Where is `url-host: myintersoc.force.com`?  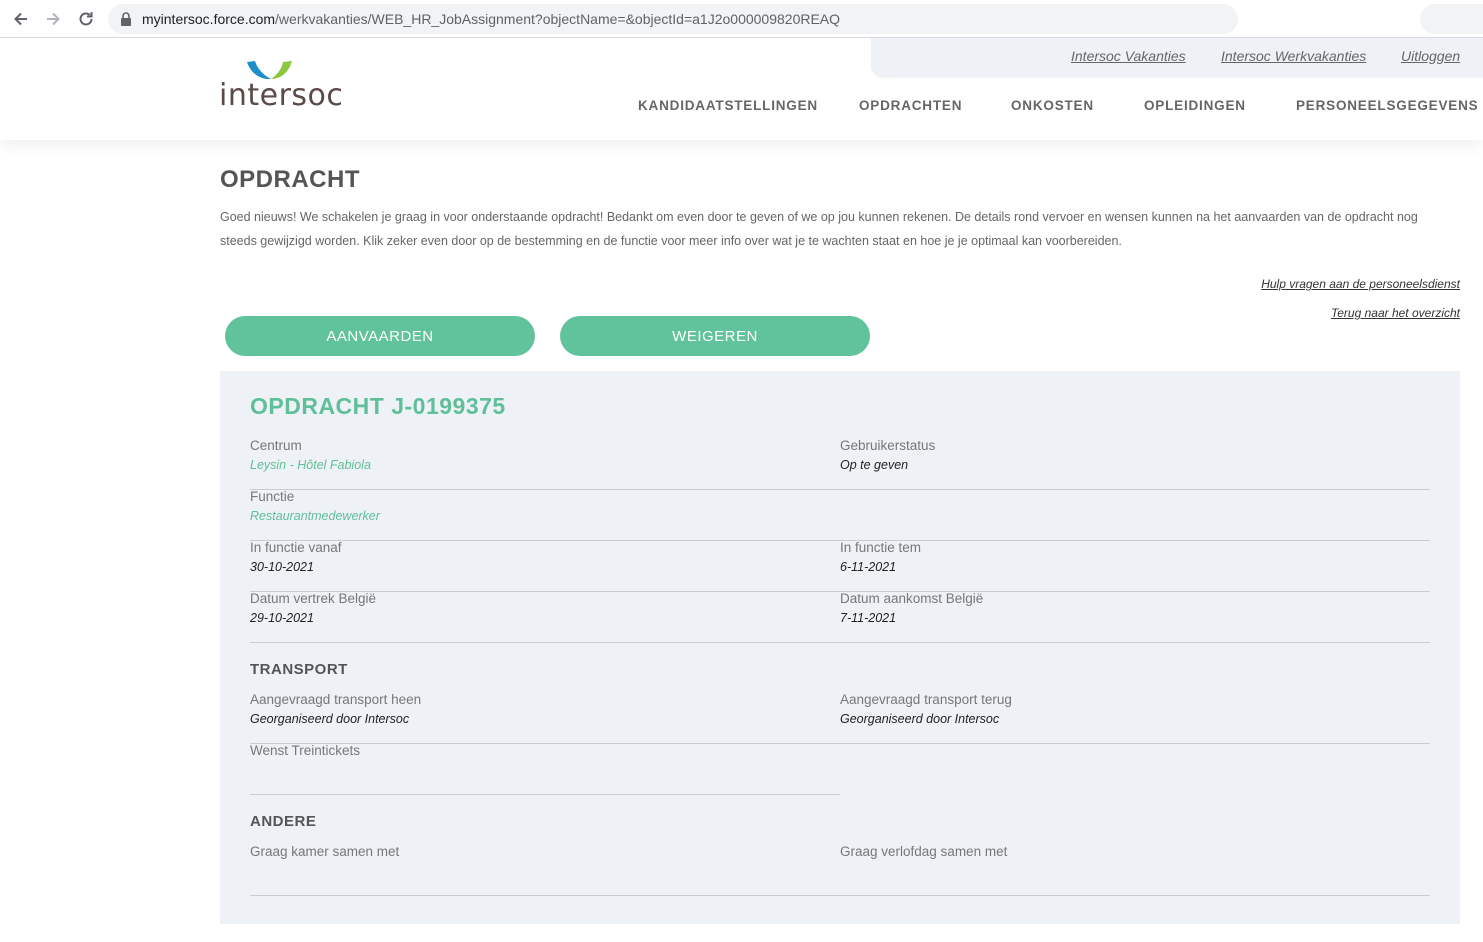
url-host: myintersoc.force.com is located at coordinates (209, 19).